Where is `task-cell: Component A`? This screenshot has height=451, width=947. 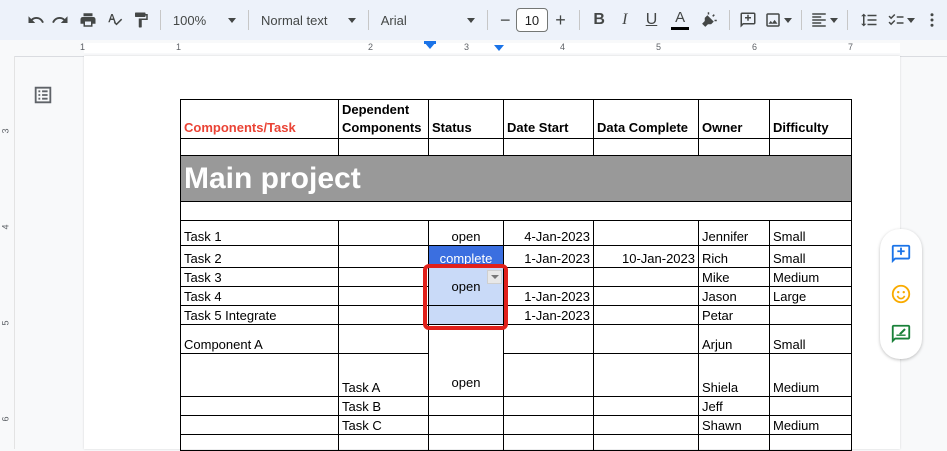 task-cell: Component A is located at coordinates (259, 339).